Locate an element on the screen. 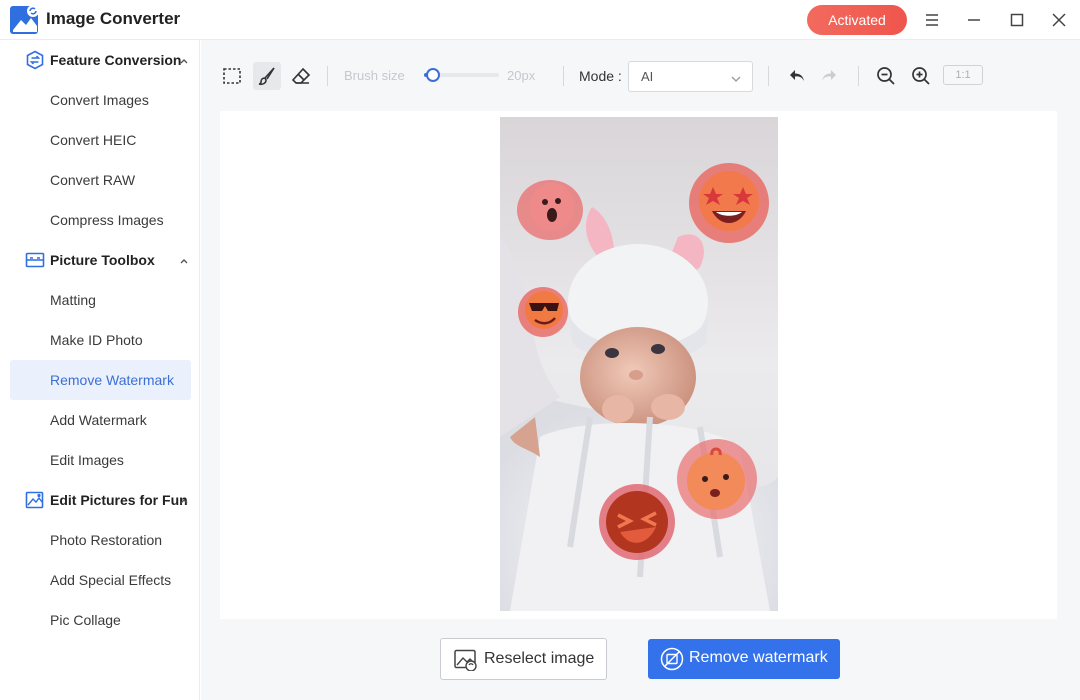 This screenshot has width=1080, height=700. hamburger-icon is located at coordinates (932, 20).